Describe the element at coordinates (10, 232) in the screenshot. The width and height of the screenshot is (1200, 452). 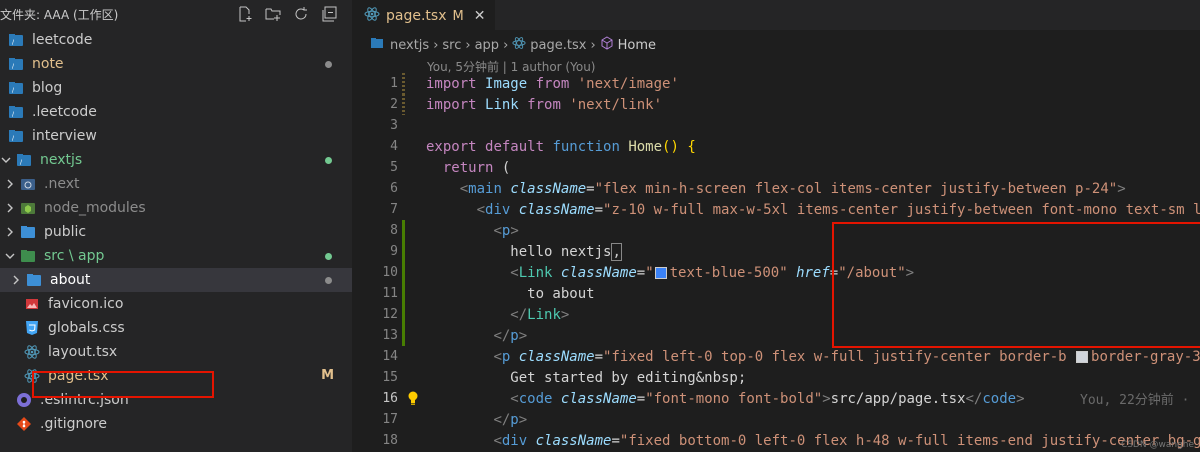
I see `chevron-right-icon` at that location.